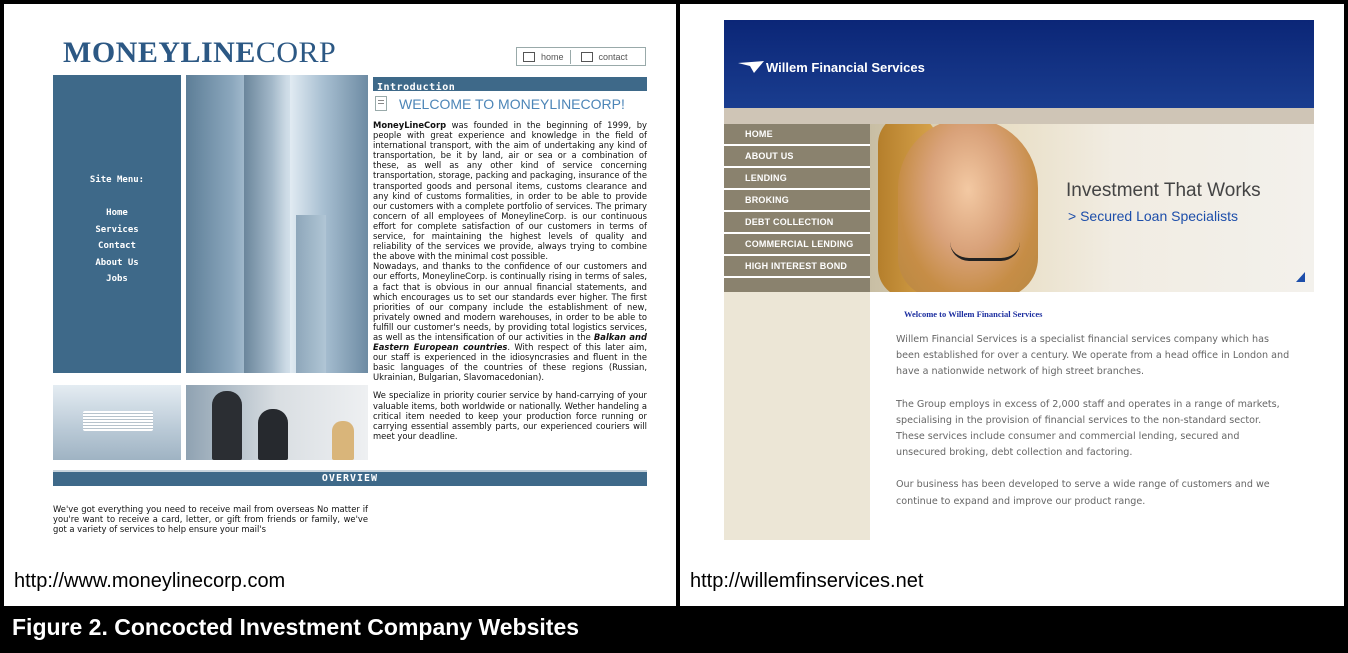 The image size is (1348, 653). I want to click on overview-bar: OVERVIEW, so click(350, 478).